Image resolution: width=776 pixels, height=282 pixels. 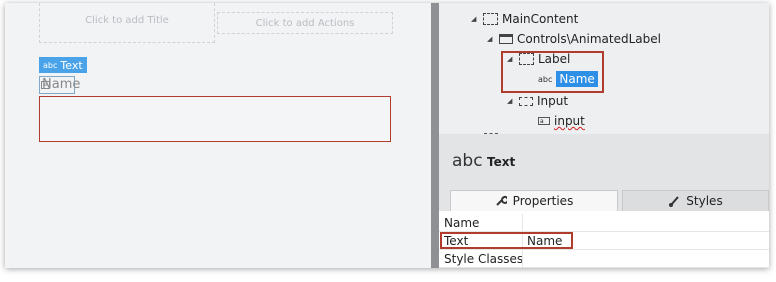 I want to click on tab-label: Styles, so click(x=704, y=201).